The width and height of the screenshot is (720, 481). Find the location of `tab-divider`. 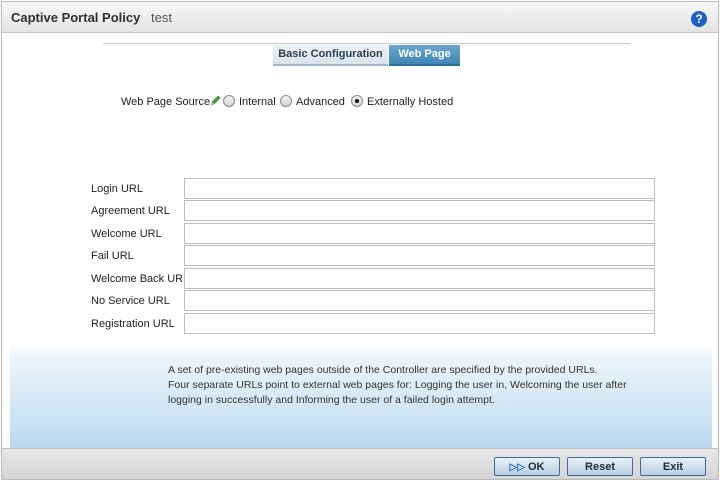

tab-divider is located at coordinates (366, 43).